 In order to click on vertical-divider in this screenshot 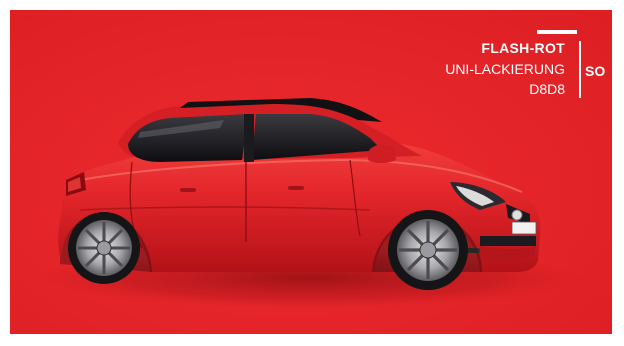, I will do `click(580, 69)`.